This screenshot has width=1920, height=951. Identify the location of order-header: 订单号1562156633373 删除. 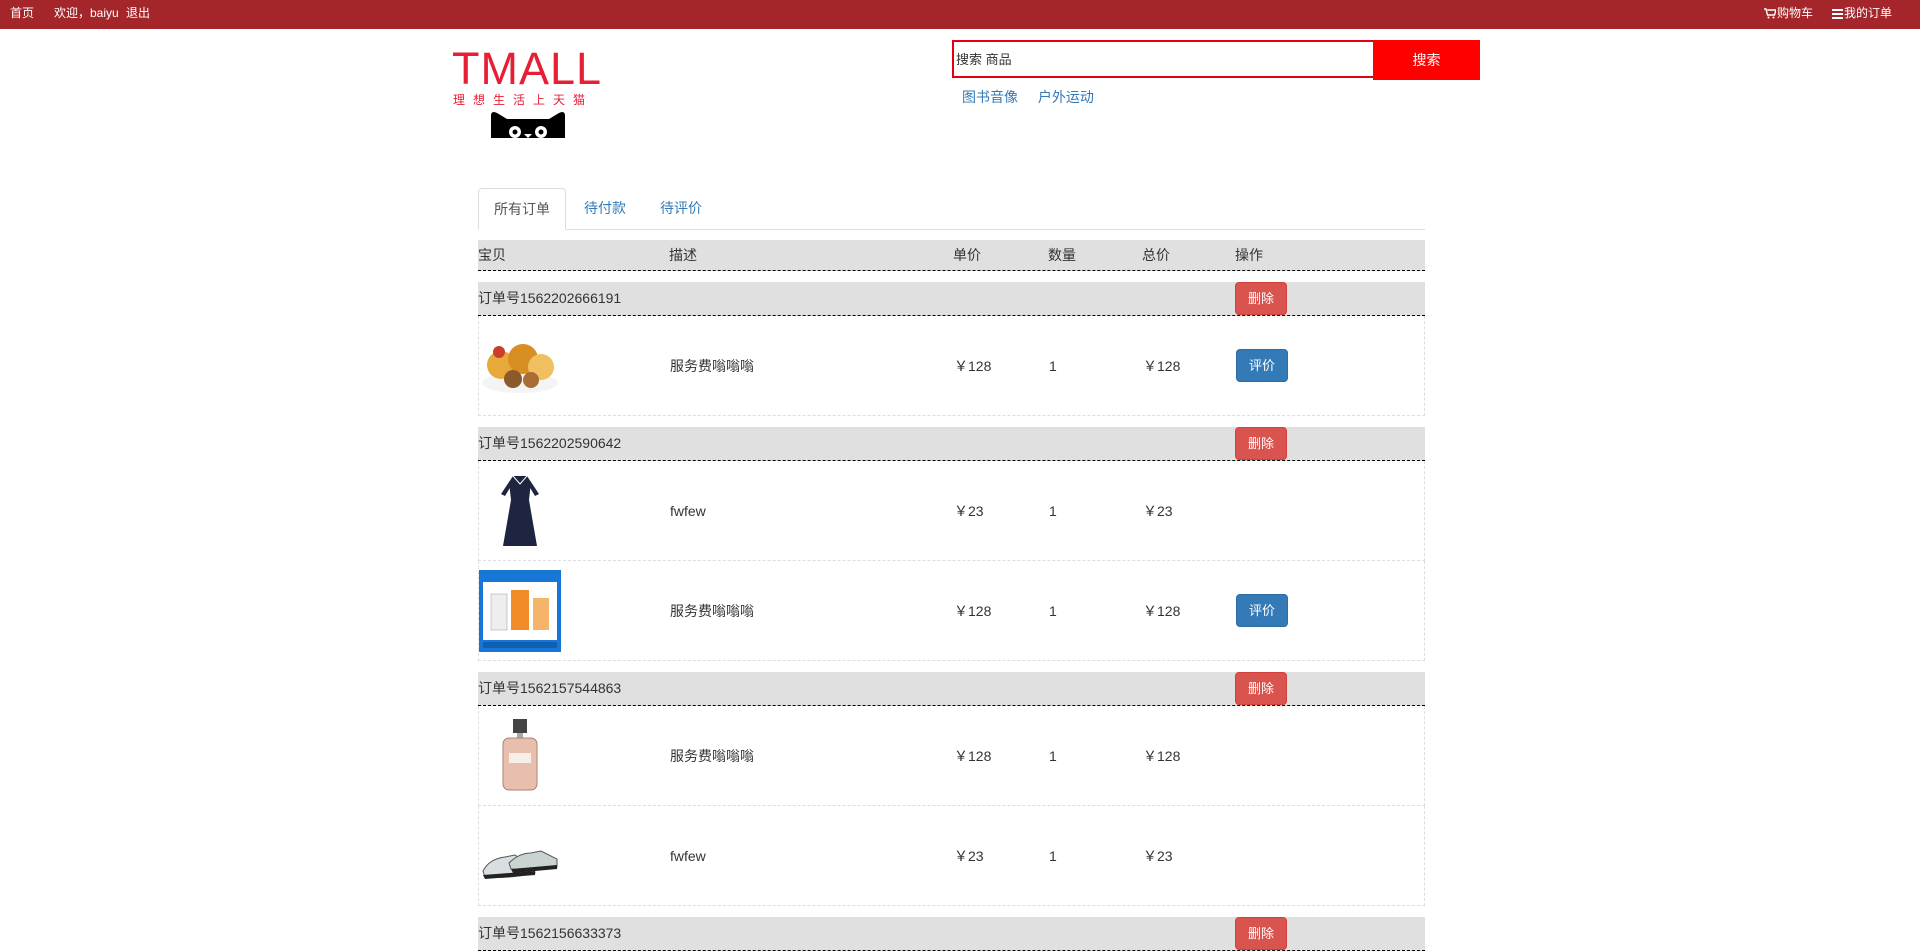
(951, 934).